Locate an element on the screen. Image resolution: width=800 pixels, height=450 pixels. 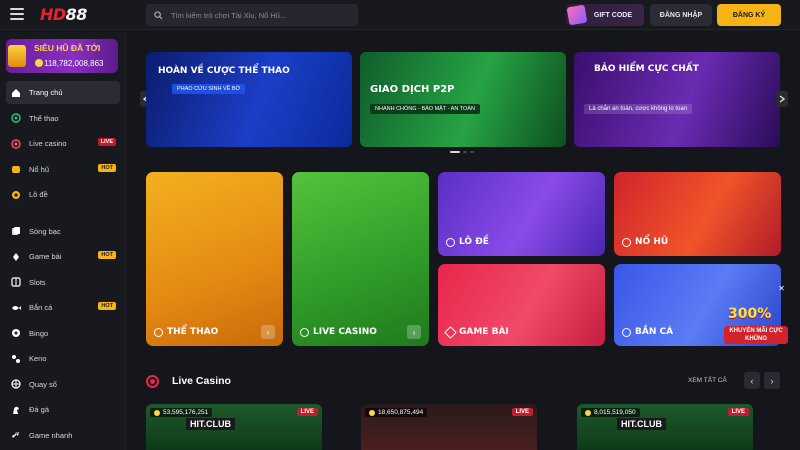
carousel-dots is located at coordinates (462, 152).